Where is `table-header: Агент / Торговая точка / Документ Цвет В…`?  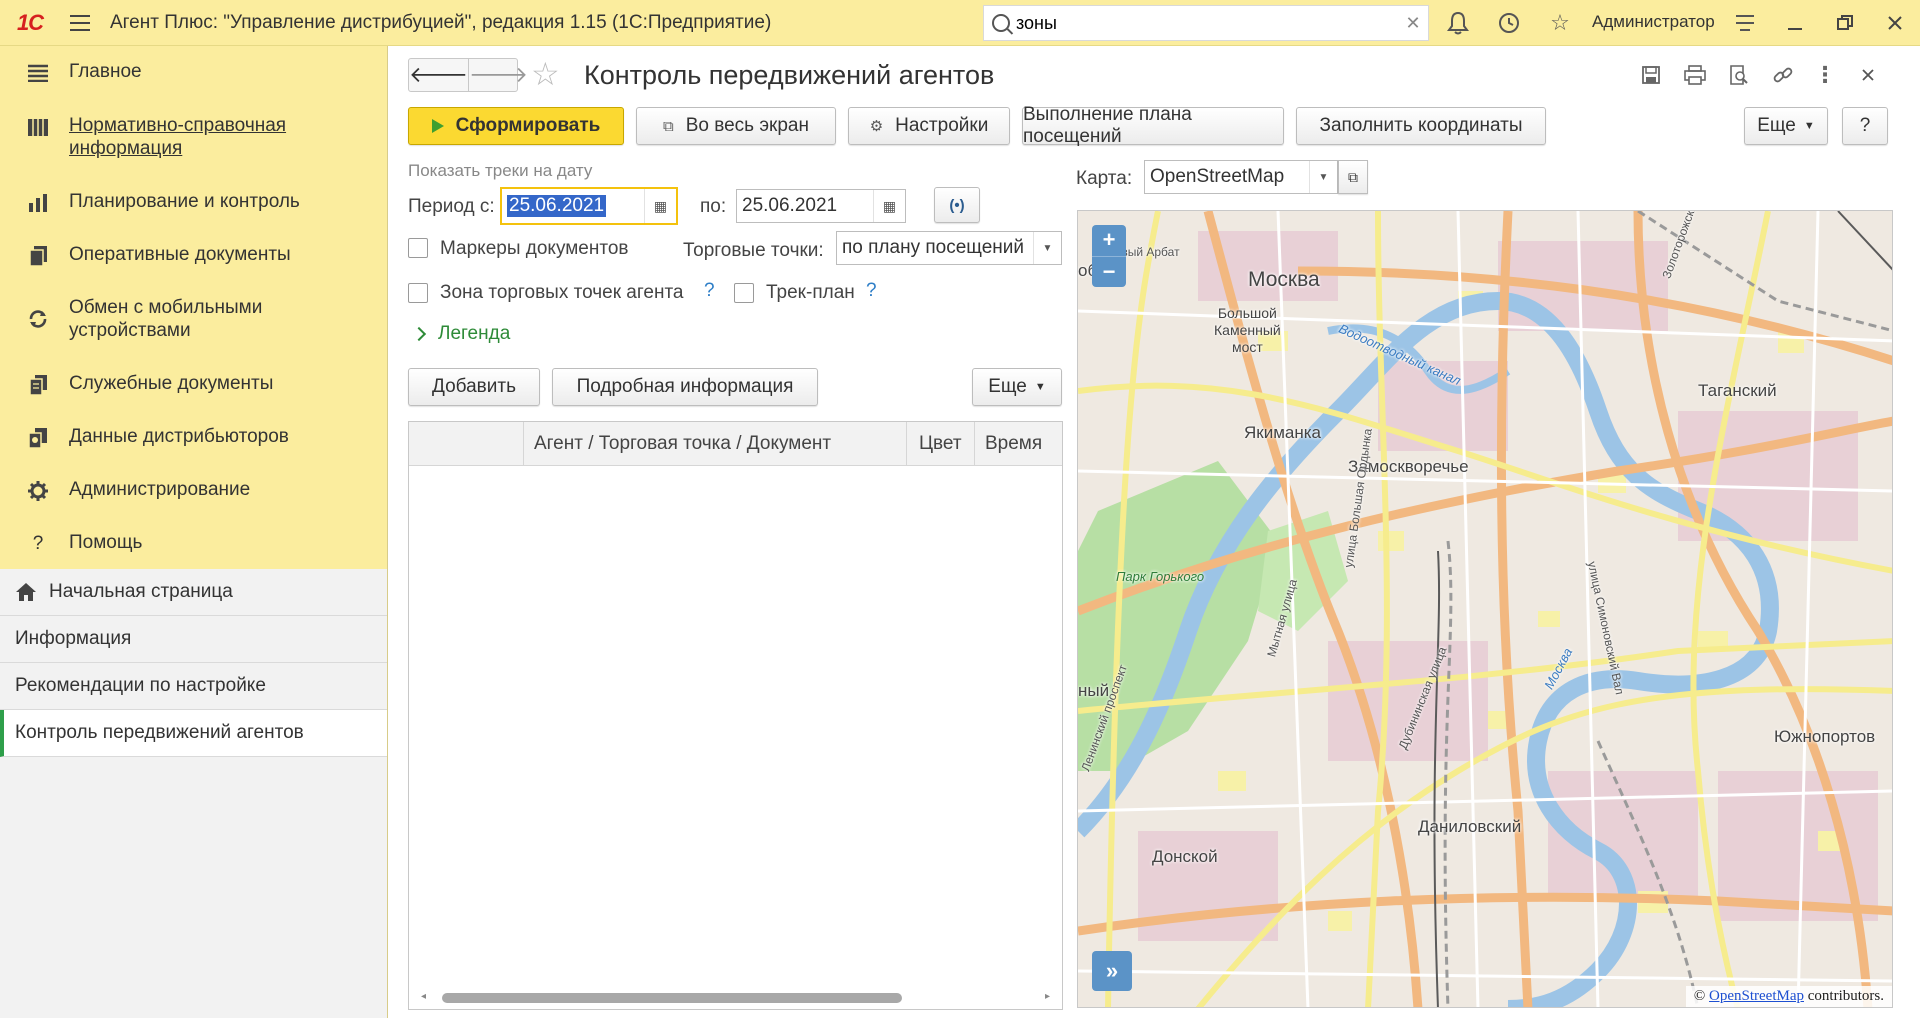
table-header: Агент / Торговая точка / Документ Цвет В… is located at coordinates (735, 444).